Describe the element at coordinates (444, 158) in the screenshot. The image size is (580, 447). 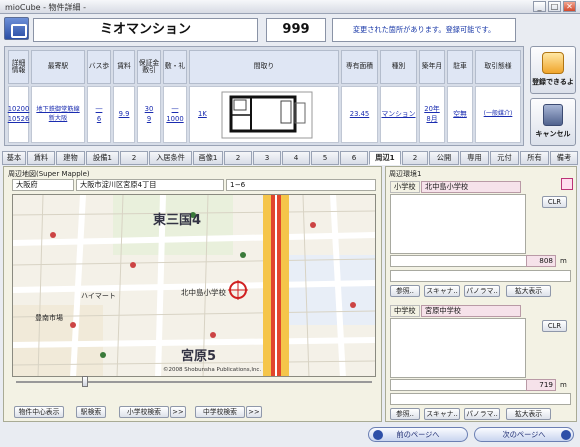
I see `tab-kokai: 公開` at that location.